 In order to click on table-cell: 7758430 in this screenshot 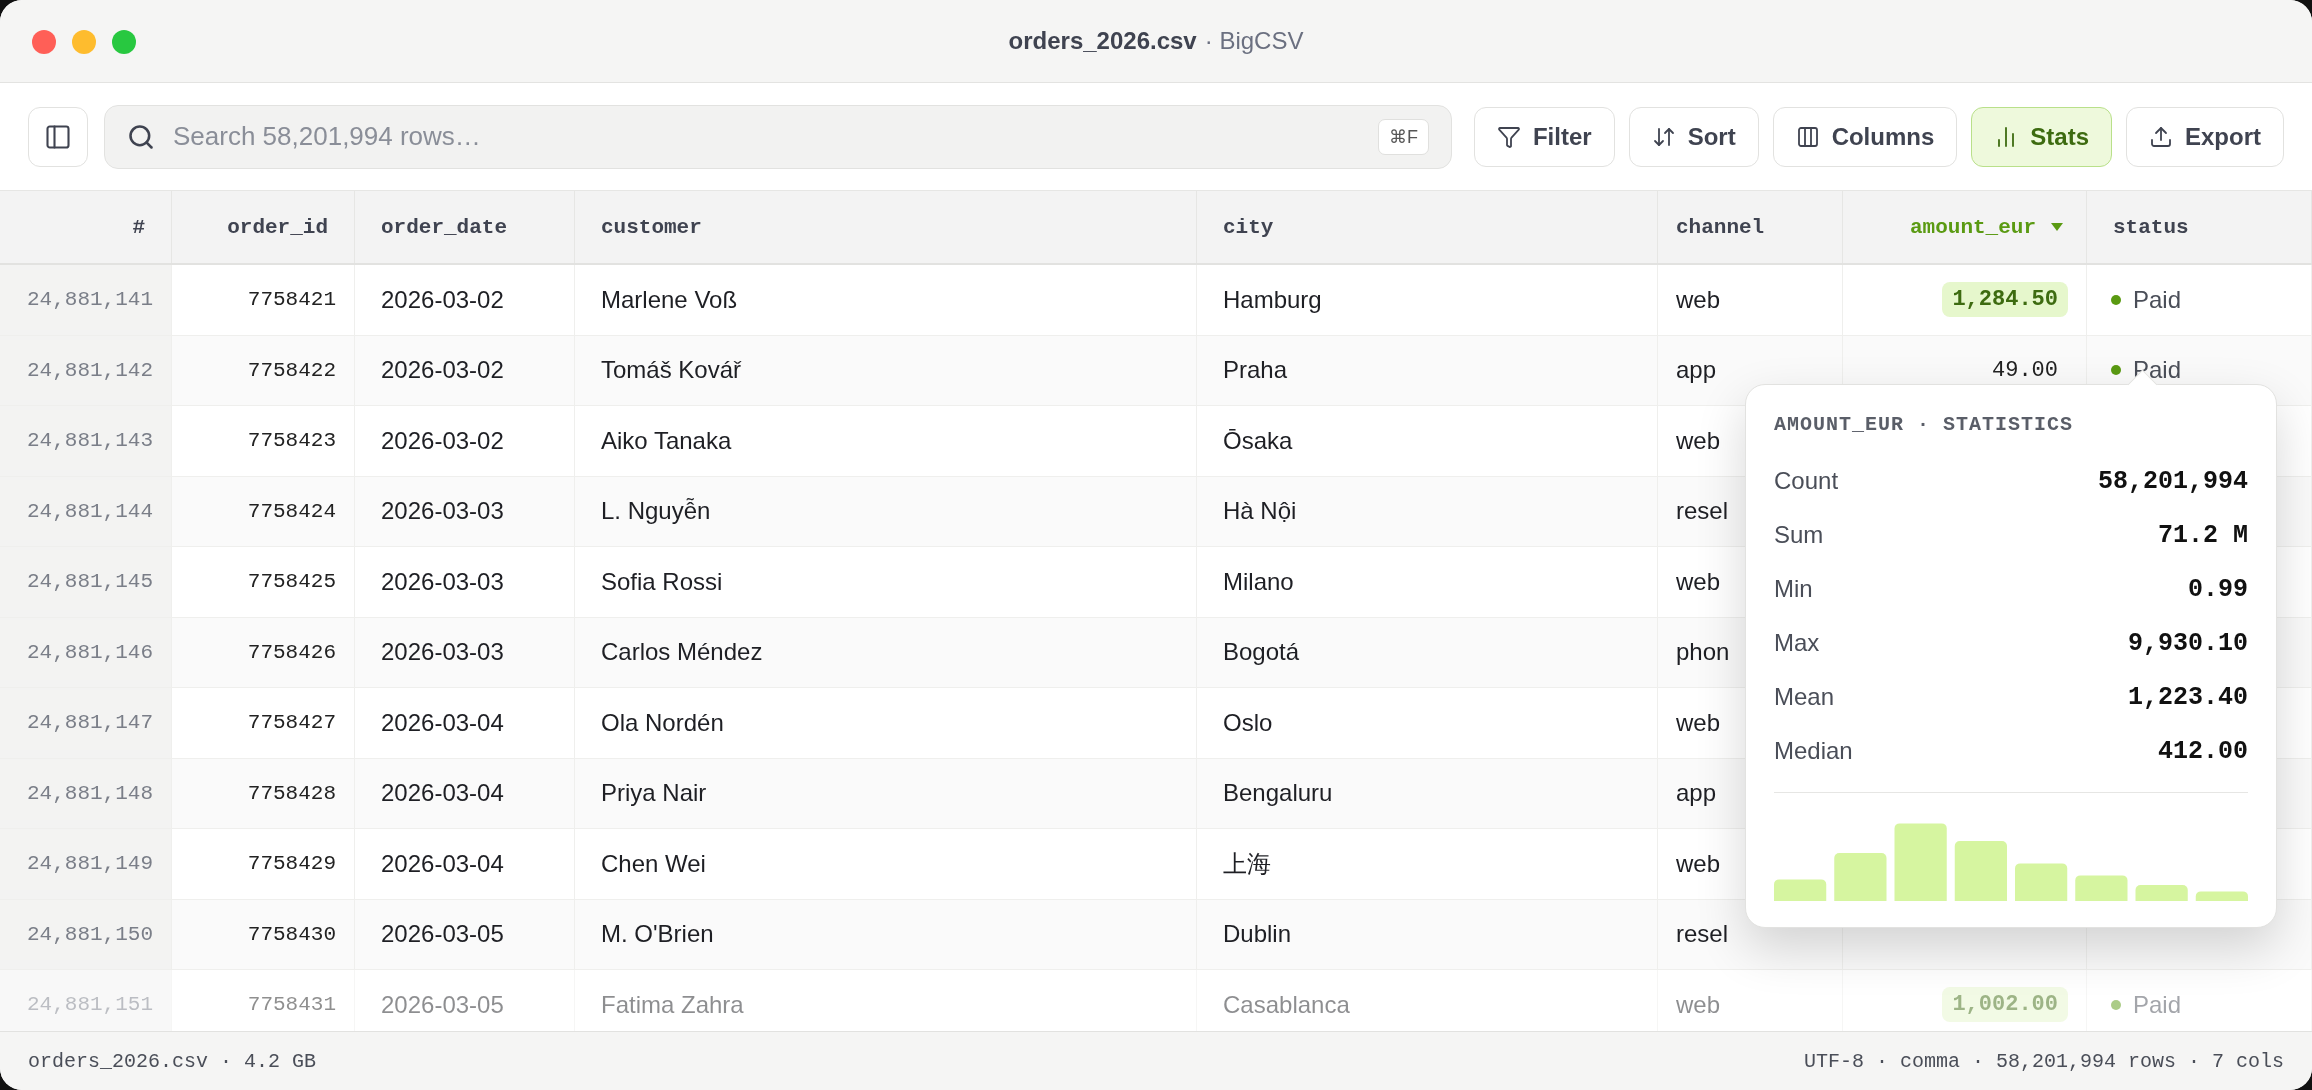, I will do `click(291, 934)`.